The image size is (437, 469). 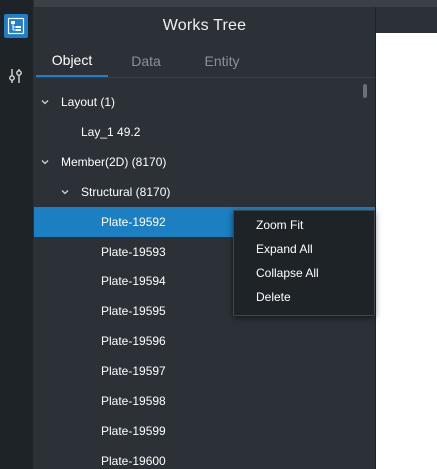 I want to click on tab-bar: Object Data Entity, so click(x=204, y=61).